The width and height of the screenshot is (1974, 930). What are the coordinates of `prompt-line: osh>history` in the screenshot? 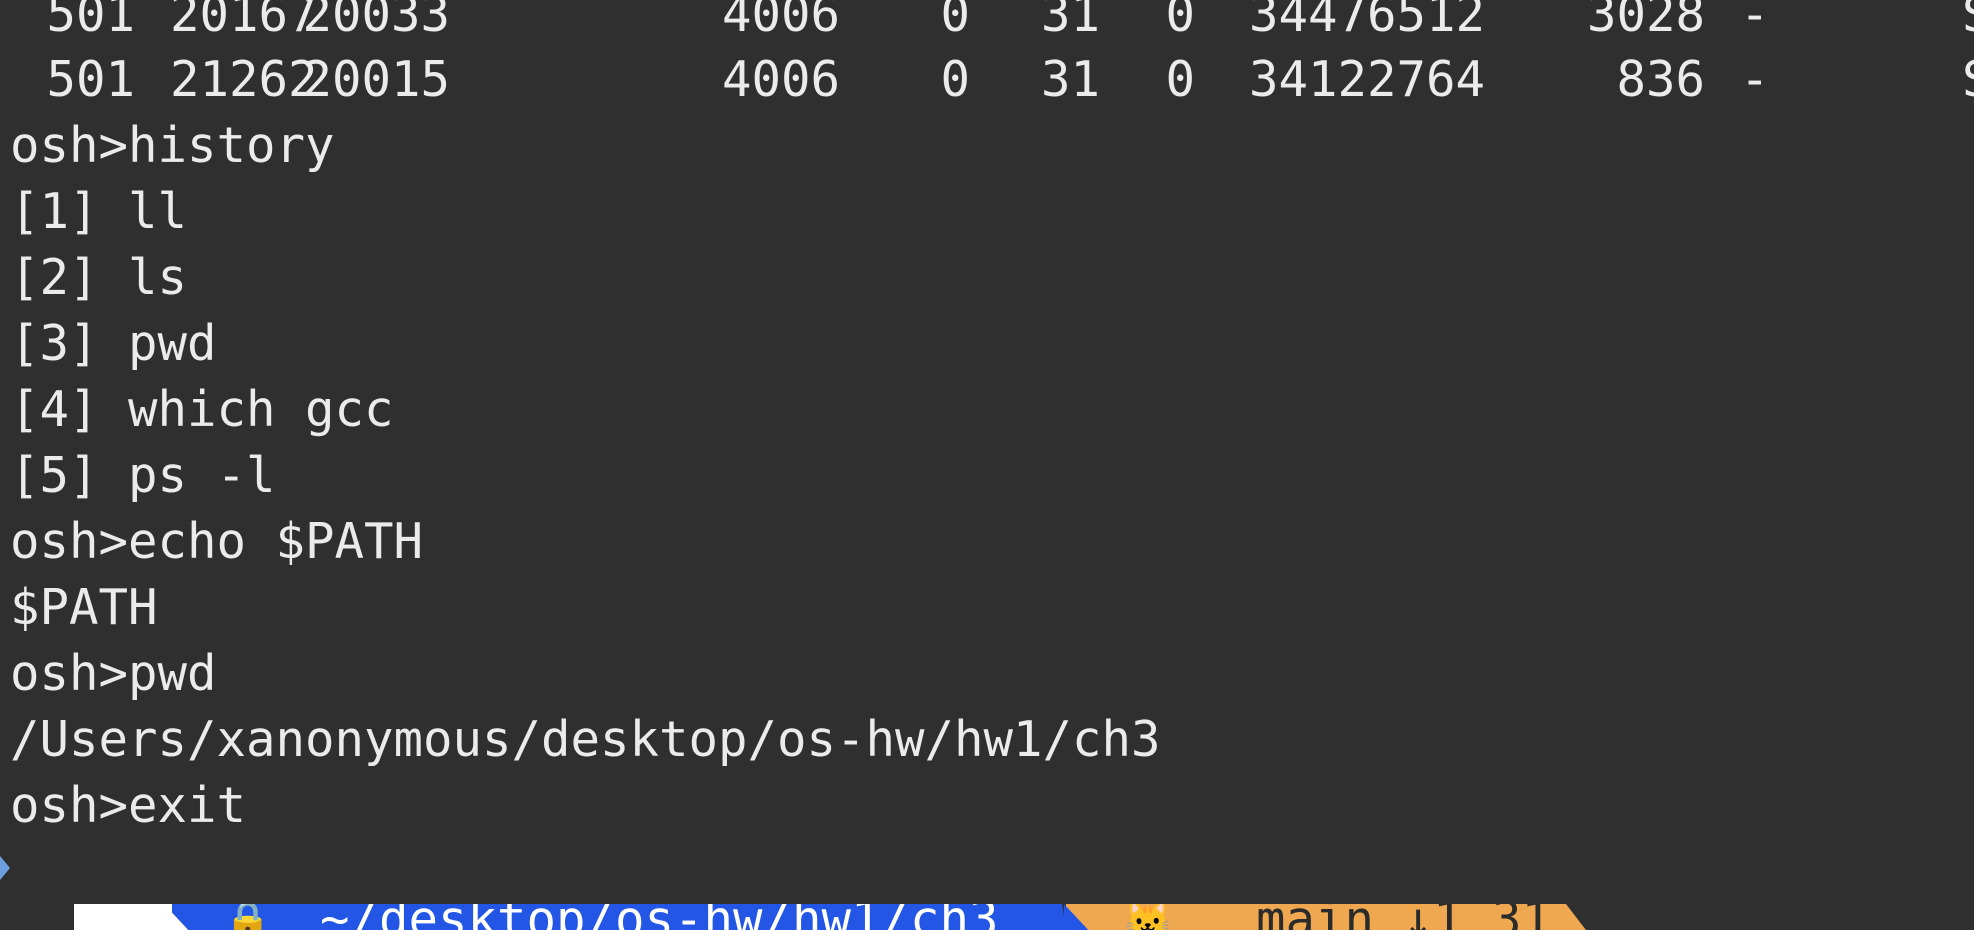 It's located at (172, 145).